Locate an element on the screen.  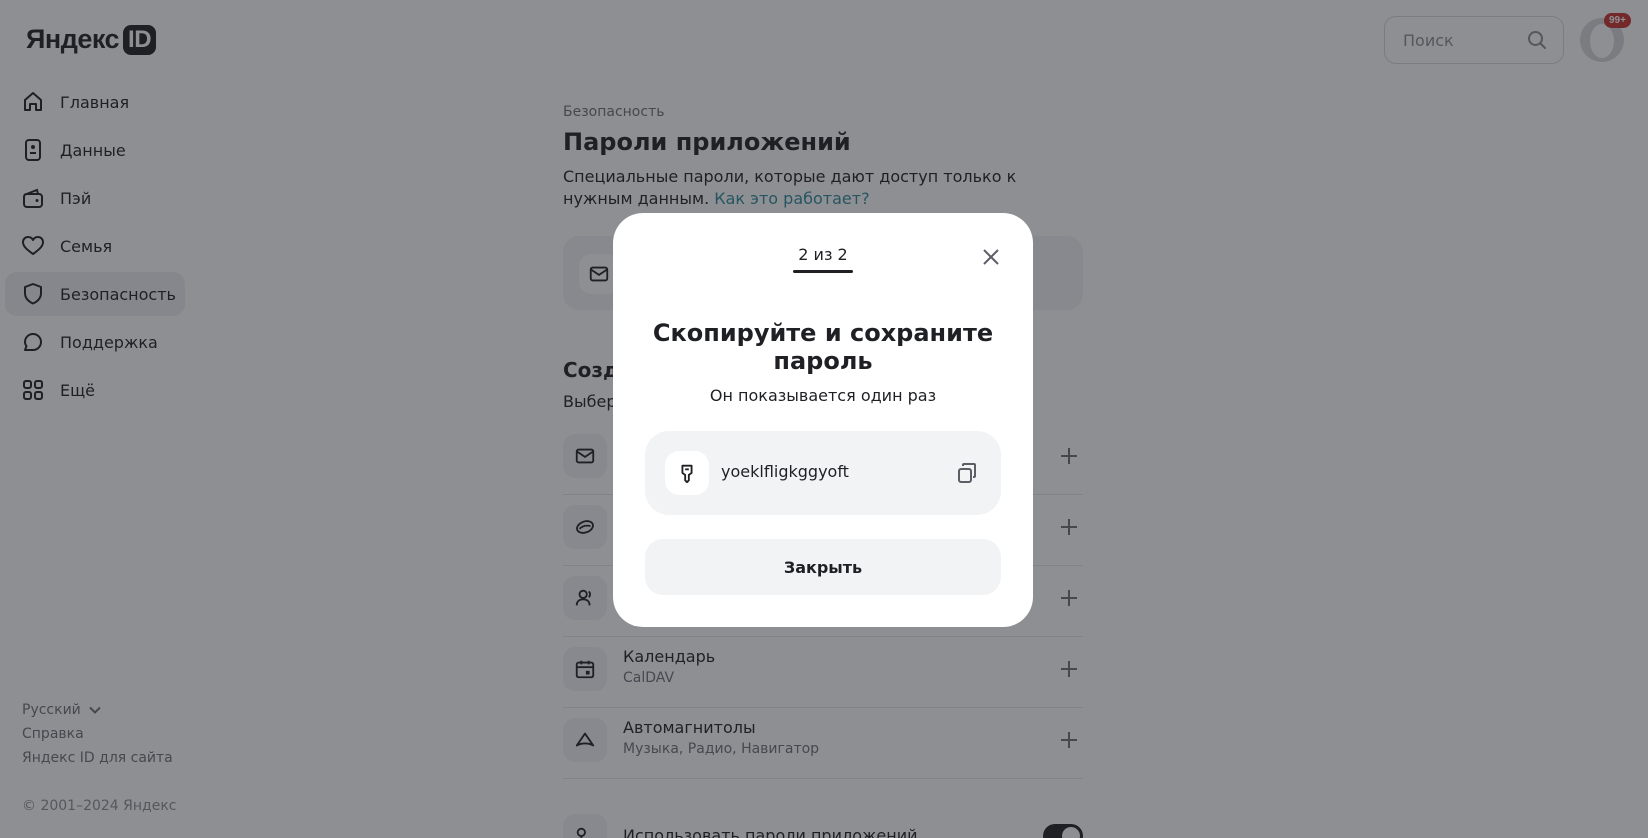
key-icon is located at coordinates (687, 474).